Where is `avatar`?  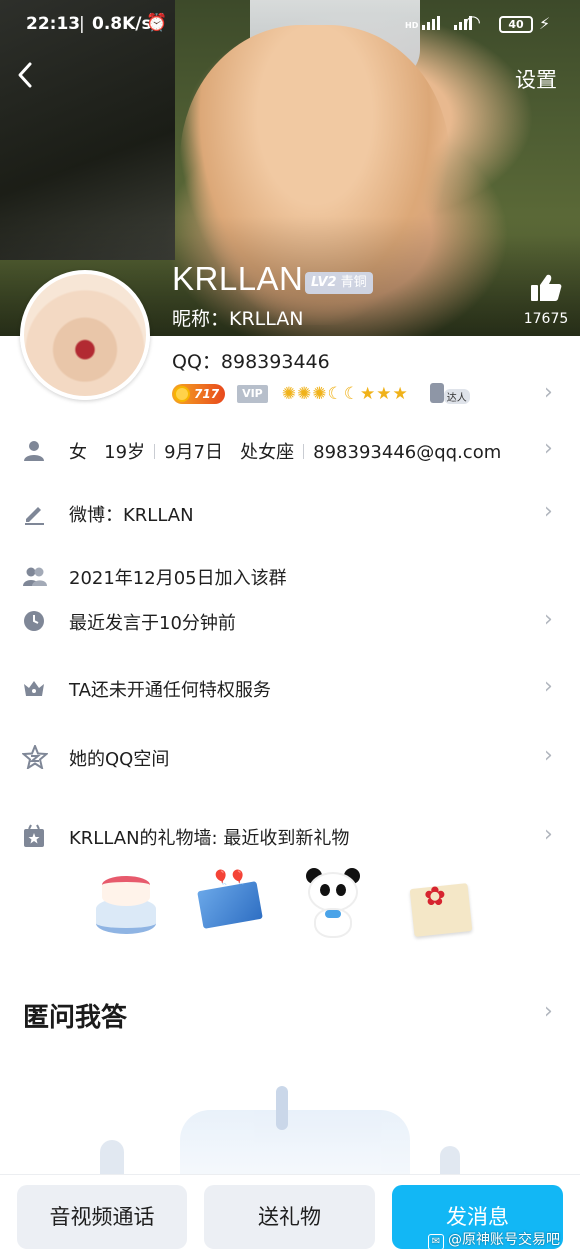
avatar is located at coordinates (85, 335).